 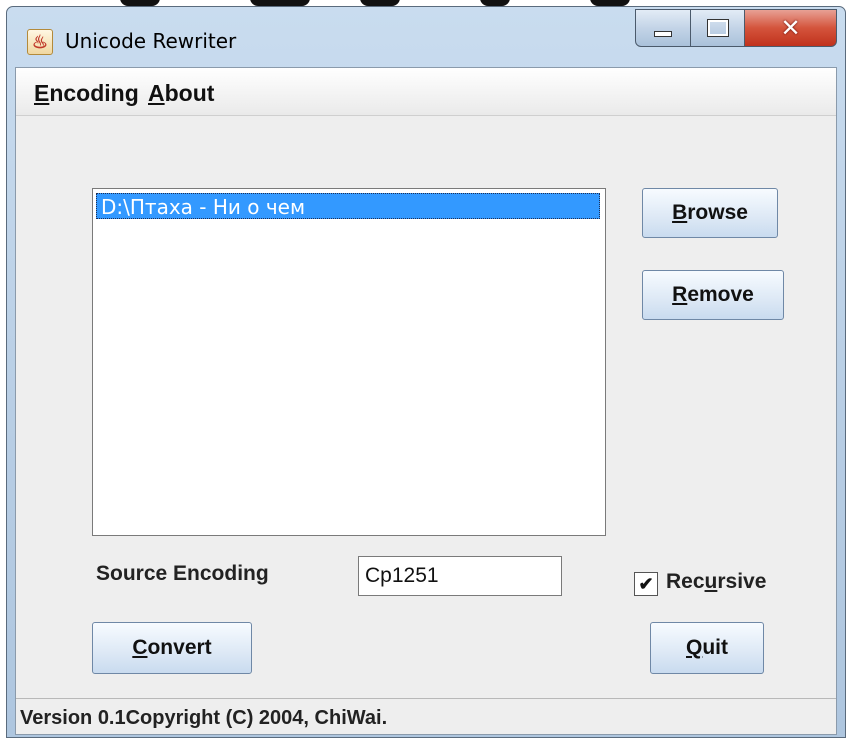 What do you see at coordinates (140, 647) in the screenshot?
I see `convert-mnemonic: C` at bounding box center [140, 647].